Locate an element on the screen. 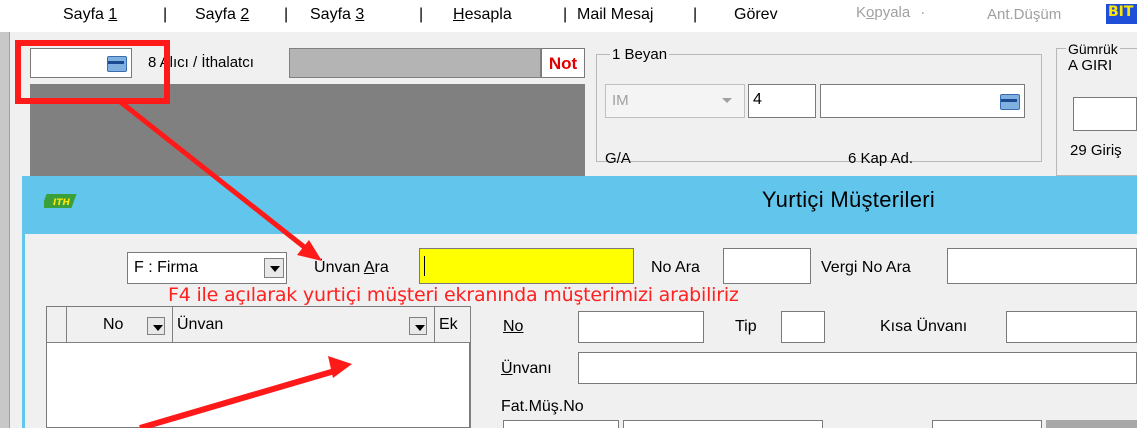 The height and width of the screenshot is (428, 1137). annotation-arrow-to-grid is located at coordinates (245, 392).